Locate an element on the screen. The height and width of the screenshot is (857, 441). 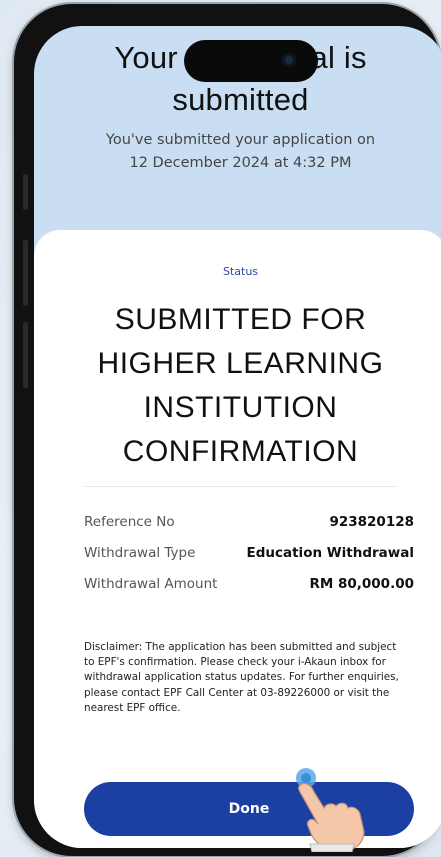
detail-value: 923820128 is located at coordinates (371, 522).